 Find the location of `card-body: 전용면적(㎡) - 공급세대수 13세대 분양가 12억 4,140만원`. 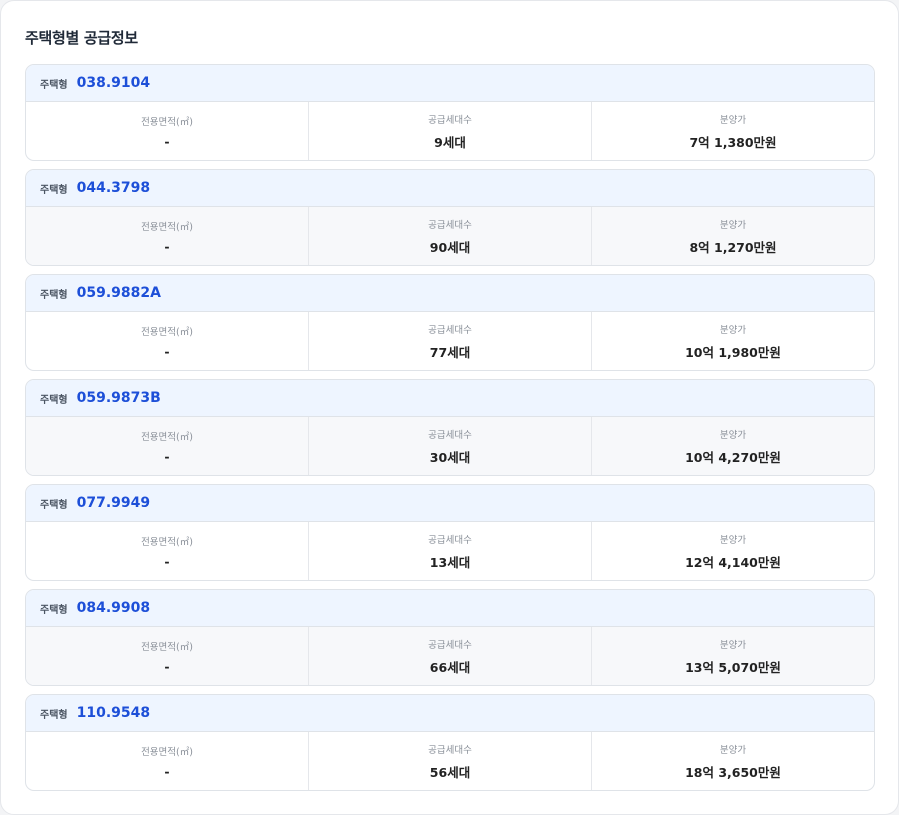

card-body: 전용면적(㎡) - 공급세대수 13세대 분양가 12억 4,140만원 is located at coordinates (450, 551).